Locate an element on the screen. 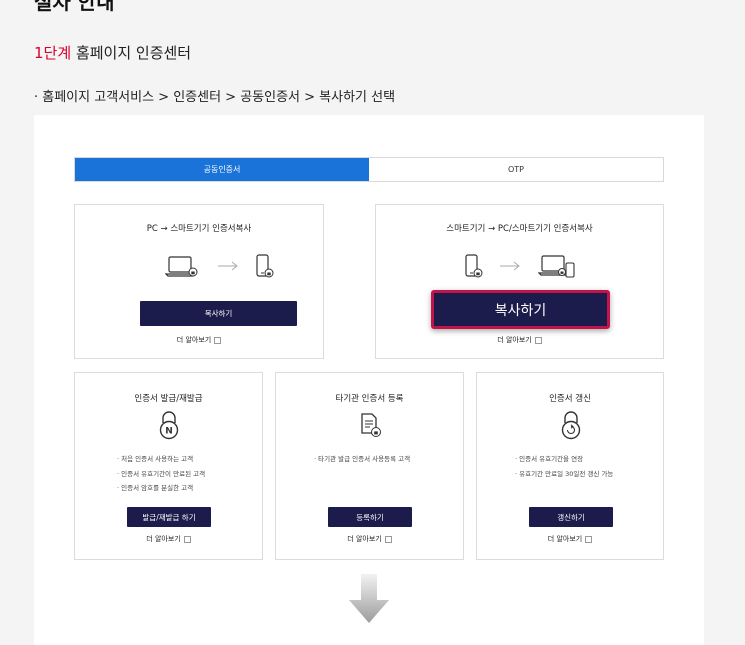 The width and height of the screenshot is (745, 645). navigation-path: · 홈페이지 고객서비스 > 인증센터 > 공동인증서 > 복사하기 선택 is located at coordinates (215, 97).